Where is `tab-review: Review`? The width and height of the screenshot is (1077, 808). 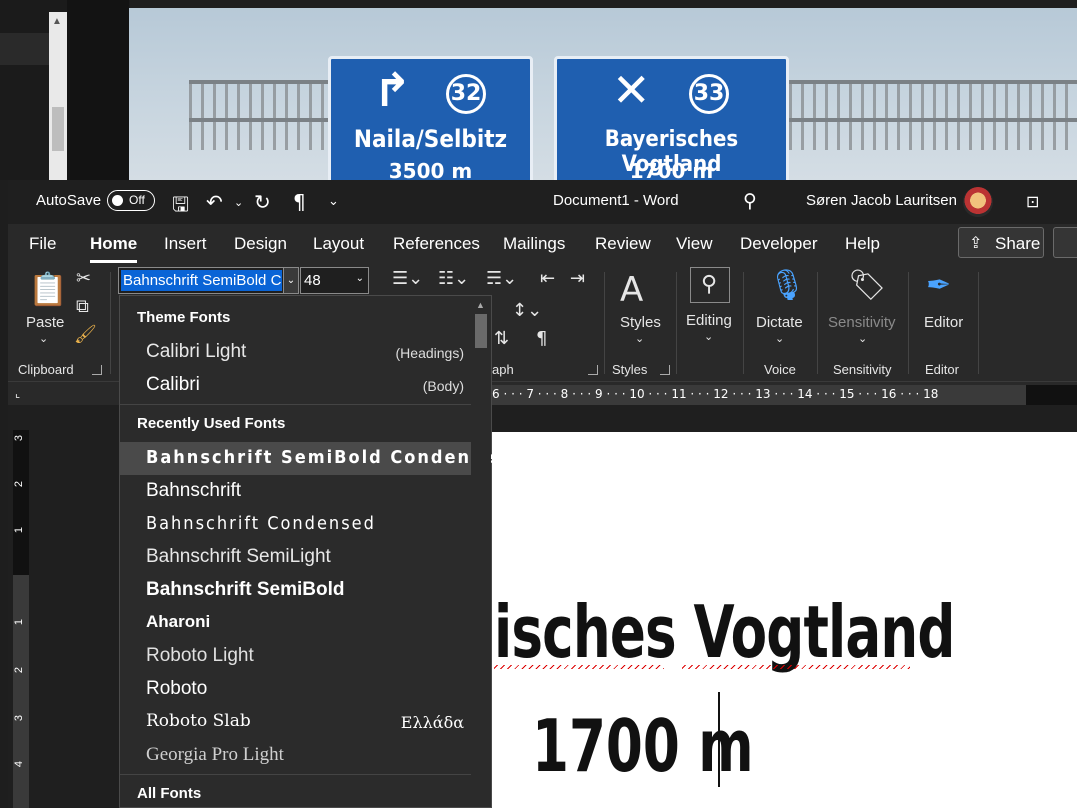
tab-review: Review is located at coordinates (623, 244).